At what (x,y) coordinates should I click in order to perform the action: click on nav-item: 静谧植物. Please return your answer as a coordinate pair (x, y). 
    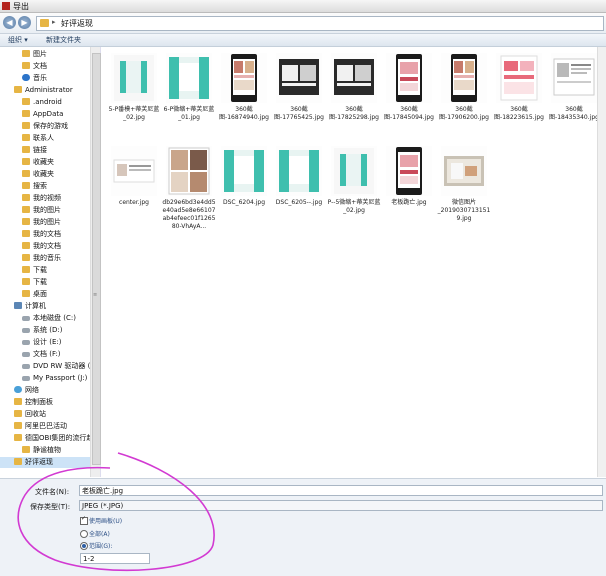
    Looking at the image, I should click on (50, 450).